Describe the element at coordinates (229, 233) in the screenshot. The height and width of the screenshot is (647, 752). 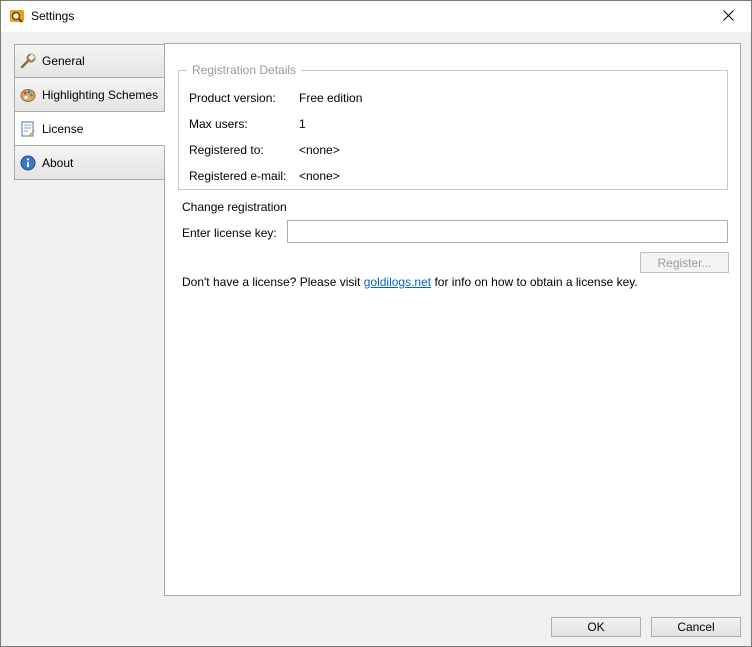
I see `license-key-label: Enter license key:` at that location.